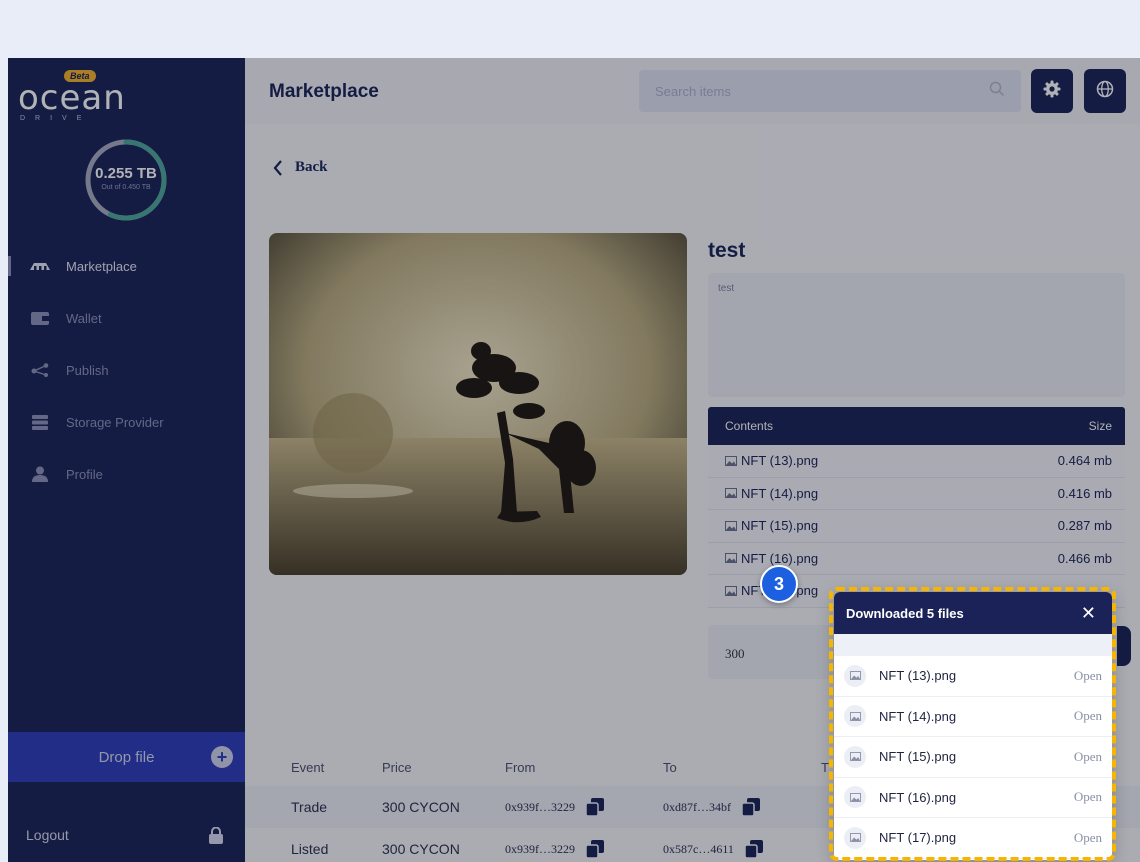  Describe the element at coordinates (779, 584) in the screenshot. I see `step-badge: 3` at that location.